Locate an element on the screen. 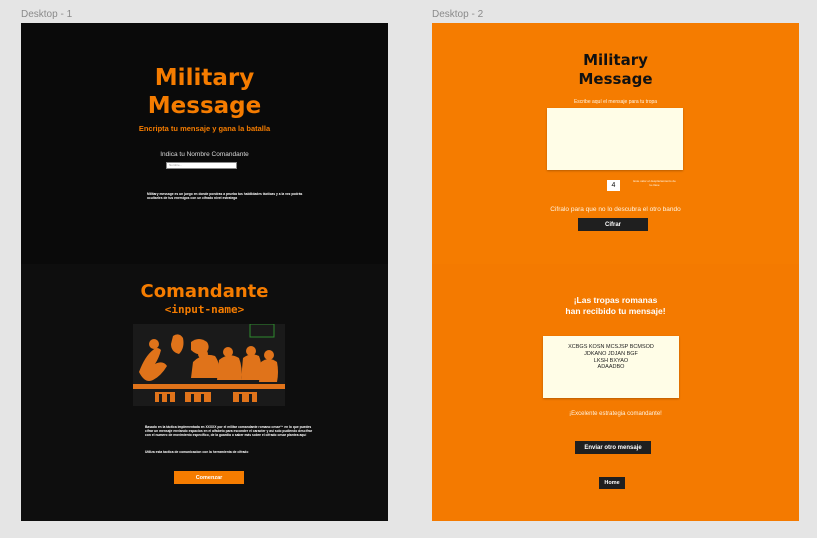 Image resolution: width=817 pixels, height=538 pixels. commander-name-label: Indica tu Nombre Comandante is located at coordinates (204, 154).